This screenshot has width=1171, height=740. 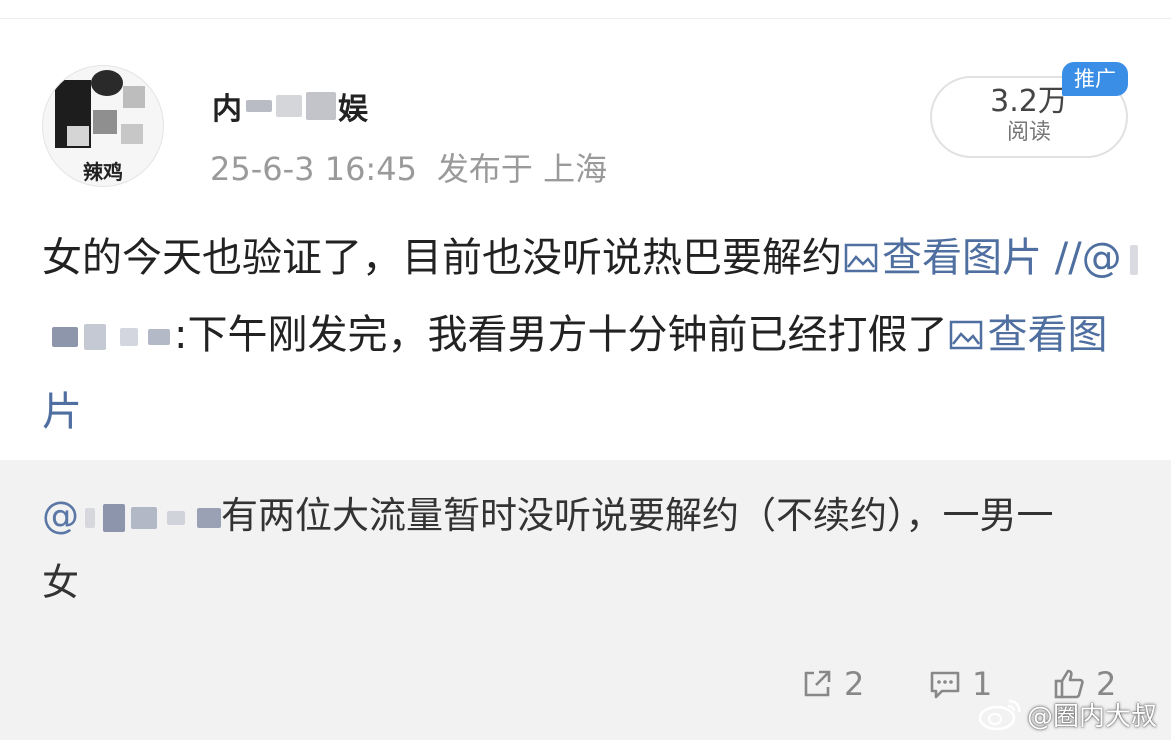 What do you see at coordinates (313, 169) in the screenshot?
I see `post-timestamp: 25-6-3 16:45` at bounding box center [313, 169].